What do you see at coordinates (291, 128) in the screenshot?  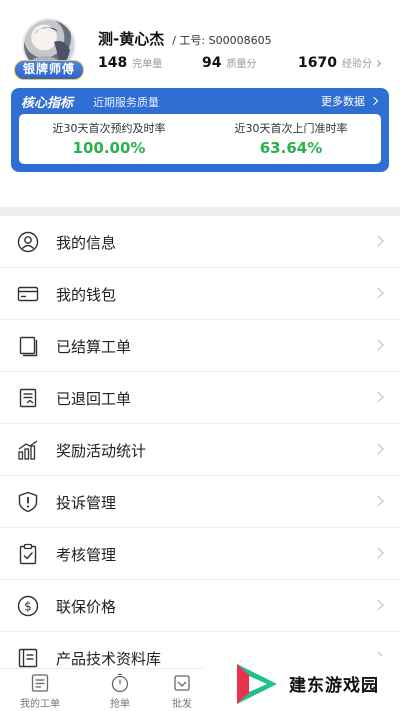 I see `metric-label: 近30天首次上门准时率` at bounding box center [291, 128].